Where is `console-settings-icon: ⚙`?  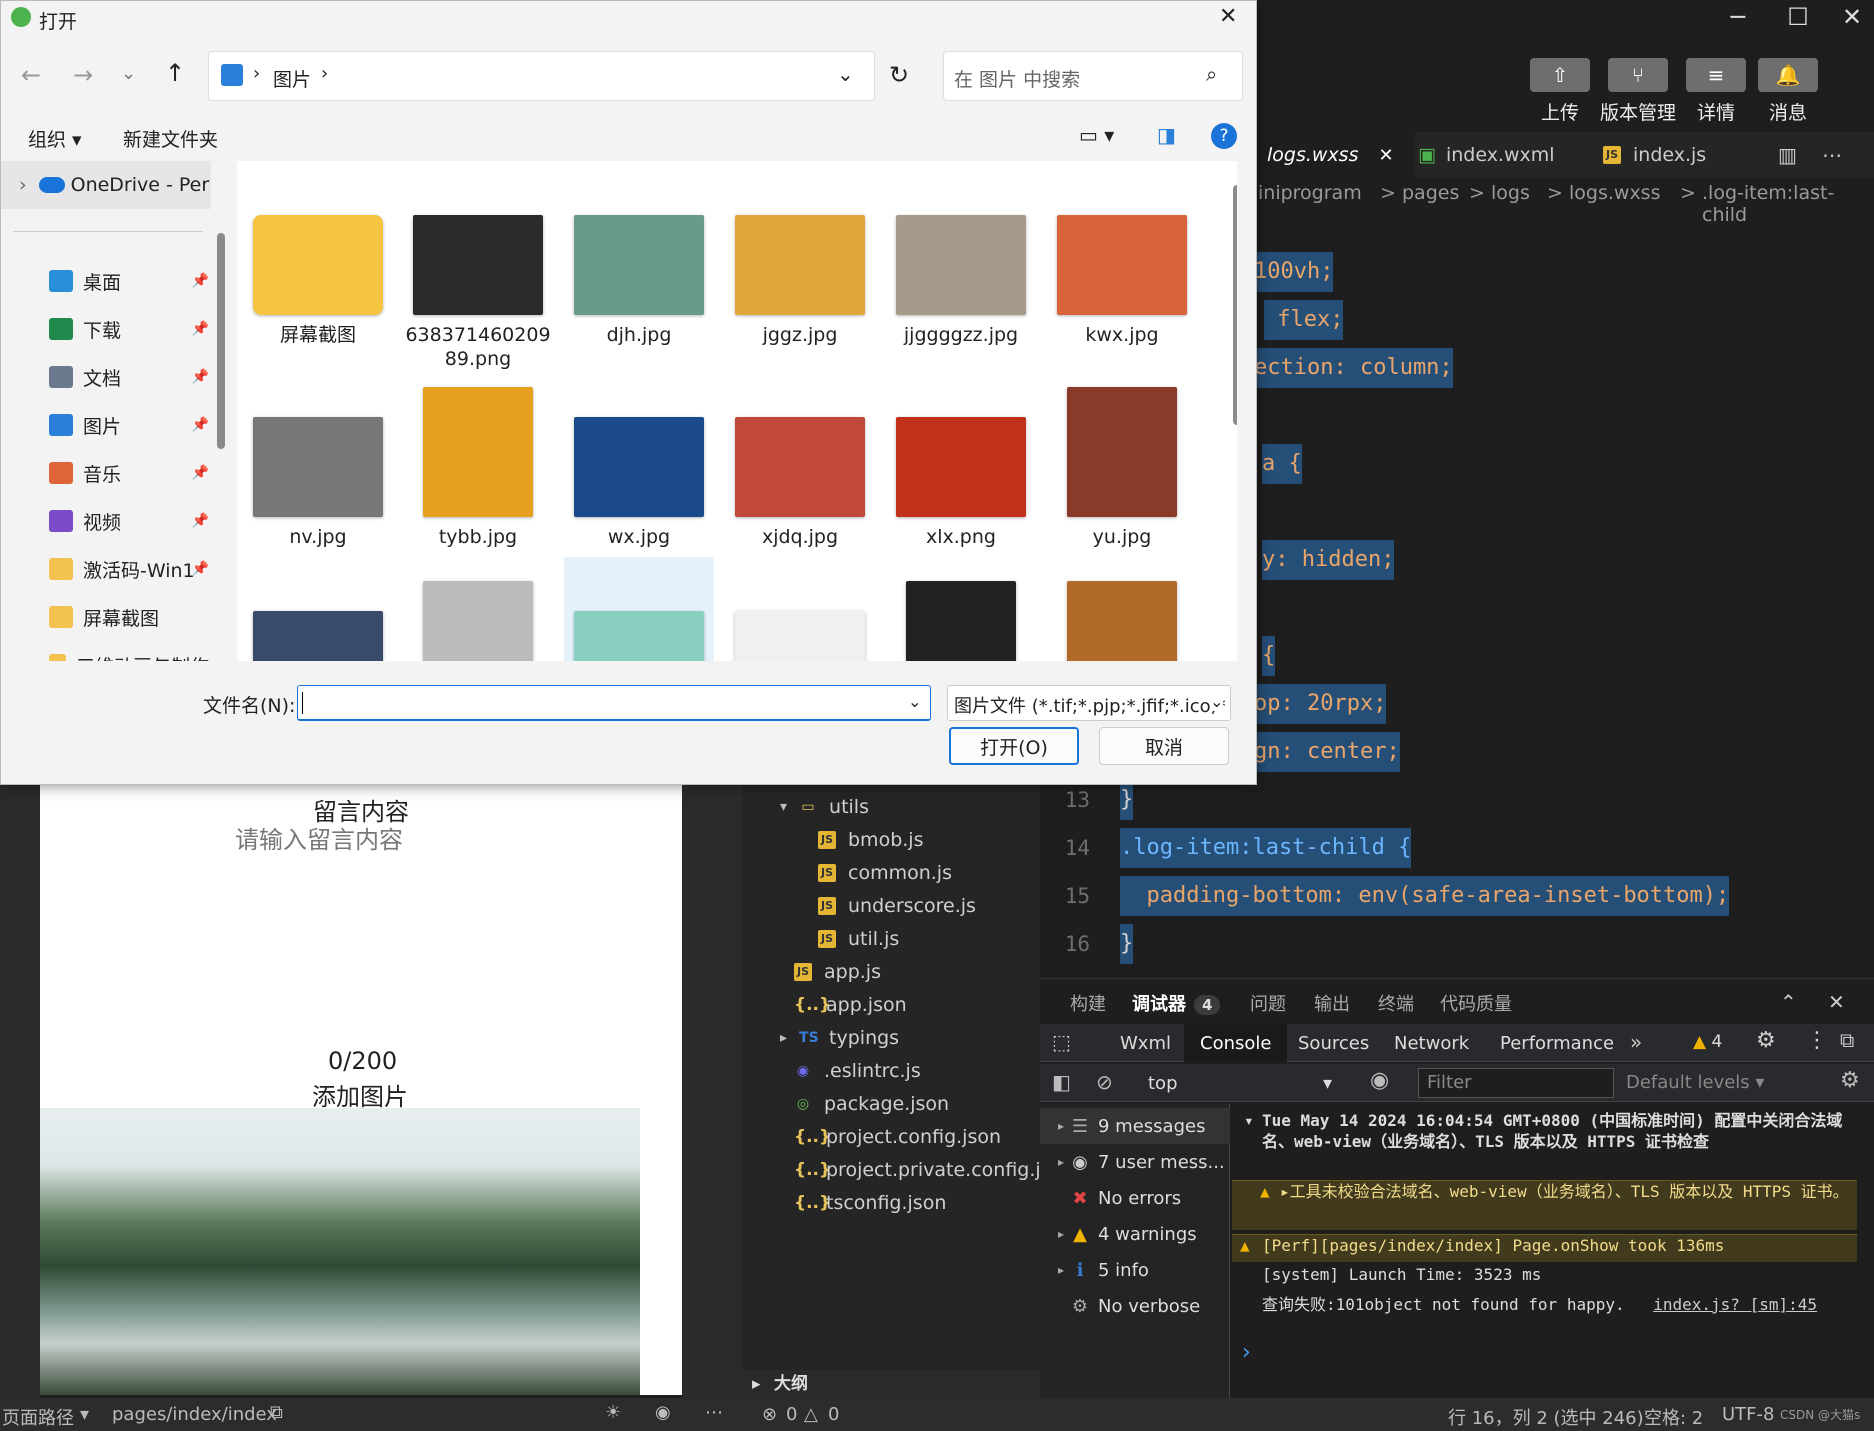 console-settings-icon: ⚙ is located at coordinates (1850, 1080).